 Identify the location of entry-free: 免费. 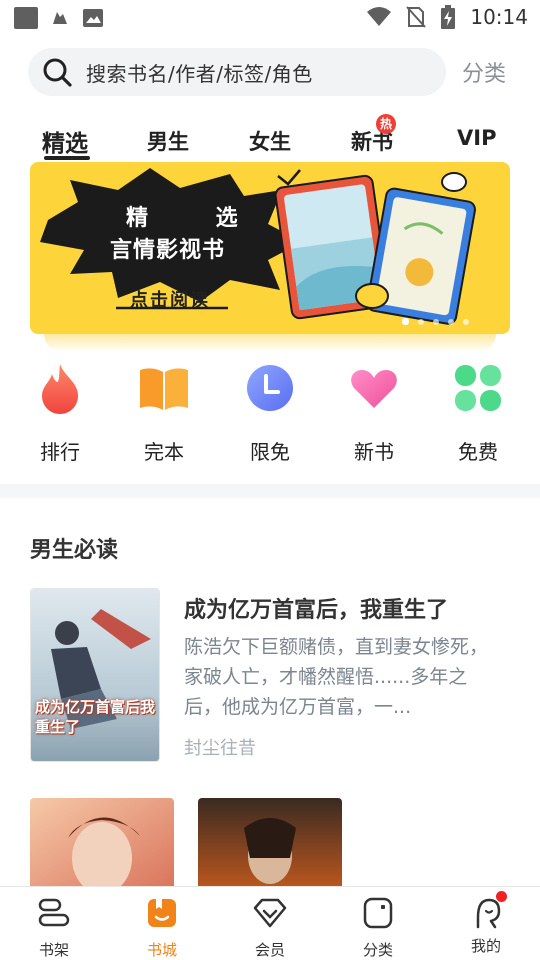
(478, 413).